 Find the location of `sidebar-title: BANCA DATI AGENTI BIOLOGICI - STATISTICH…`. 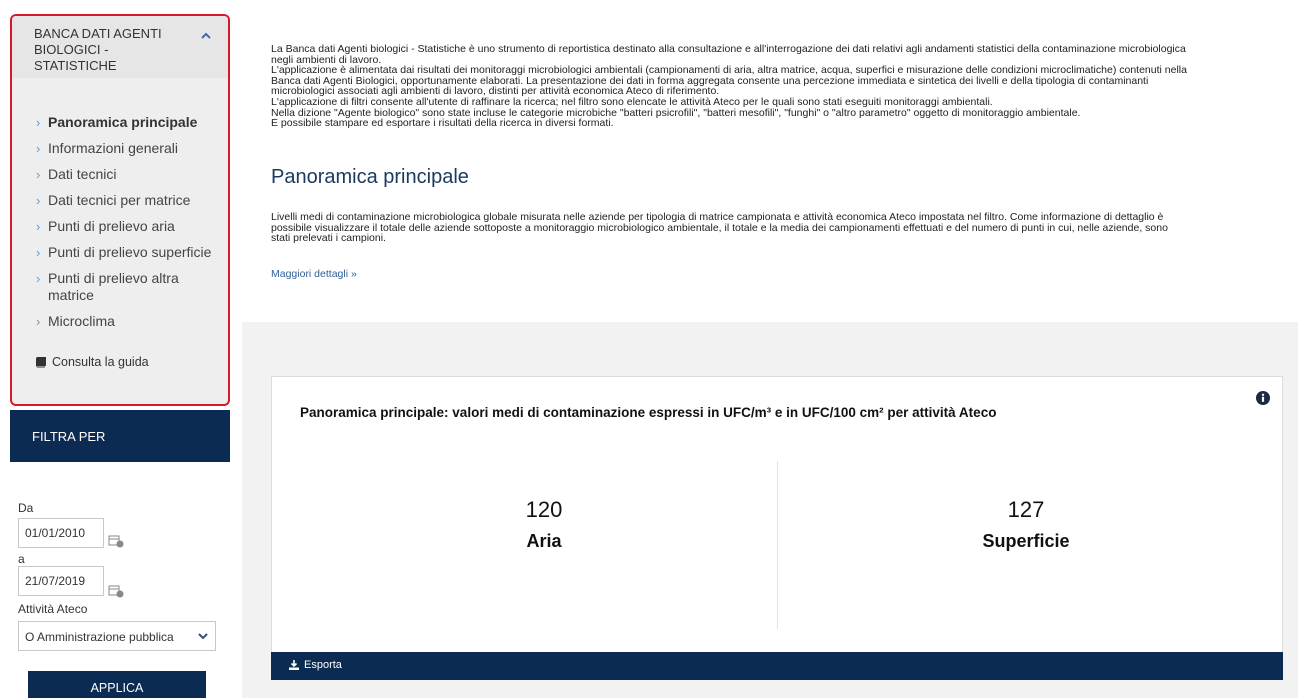

sidebar-title: BANCA DATI AGENTI BIOLOGICI - STATISTICH… is located at coordinates (98, 49).